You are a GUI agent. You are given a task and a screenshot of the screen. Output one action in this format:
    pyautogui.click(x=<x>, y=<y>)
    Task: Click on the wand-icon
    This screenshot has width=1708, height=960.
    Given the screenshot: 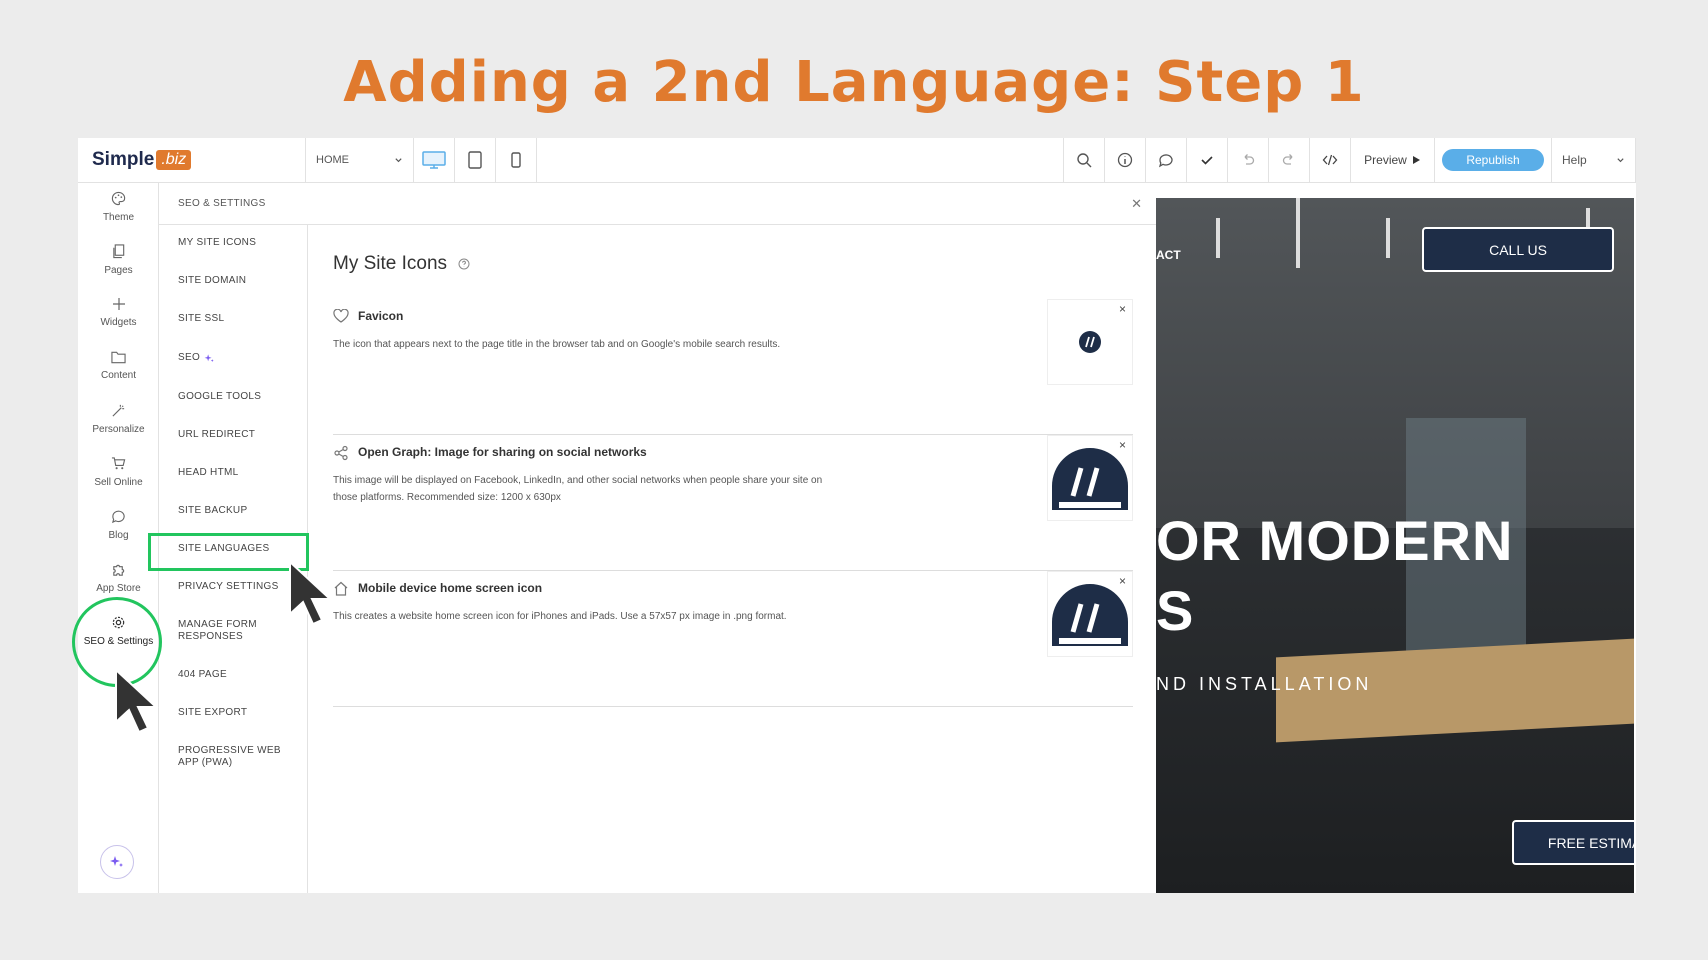 What is the action you would take?
    pyautogui.click(x=118, y=410)
    